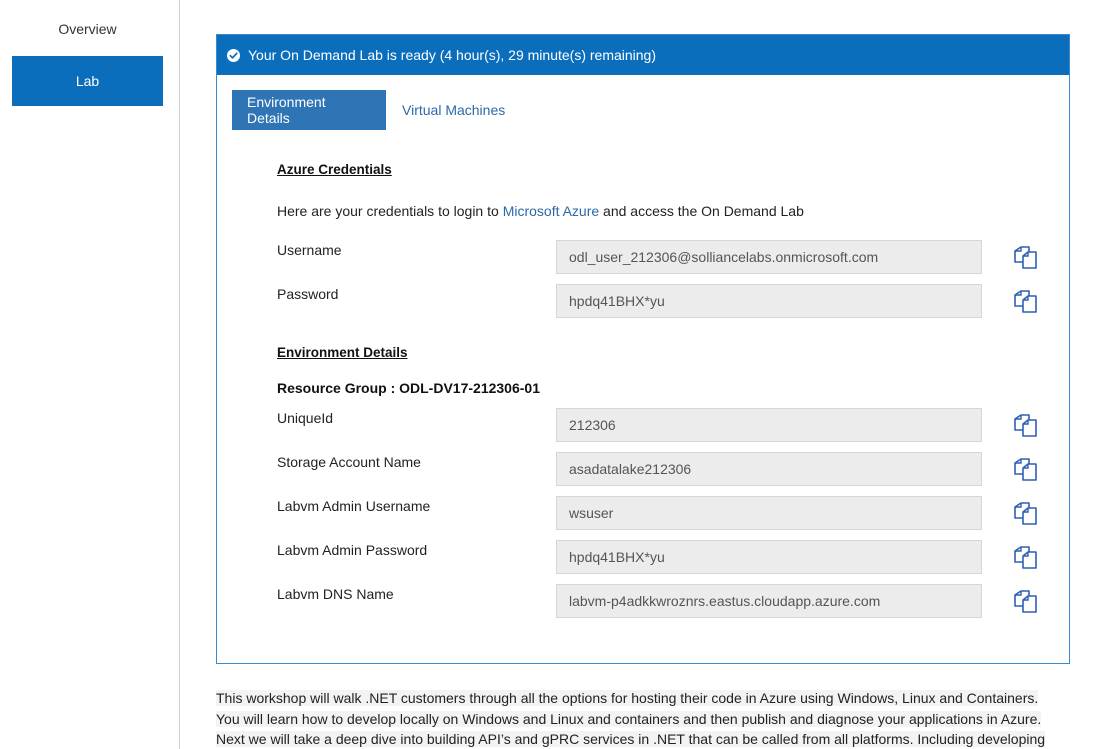 This screenshot has height=749, width=1109. I want to click on admin-username-label: Labvm Admin Username, so click(354, 506).